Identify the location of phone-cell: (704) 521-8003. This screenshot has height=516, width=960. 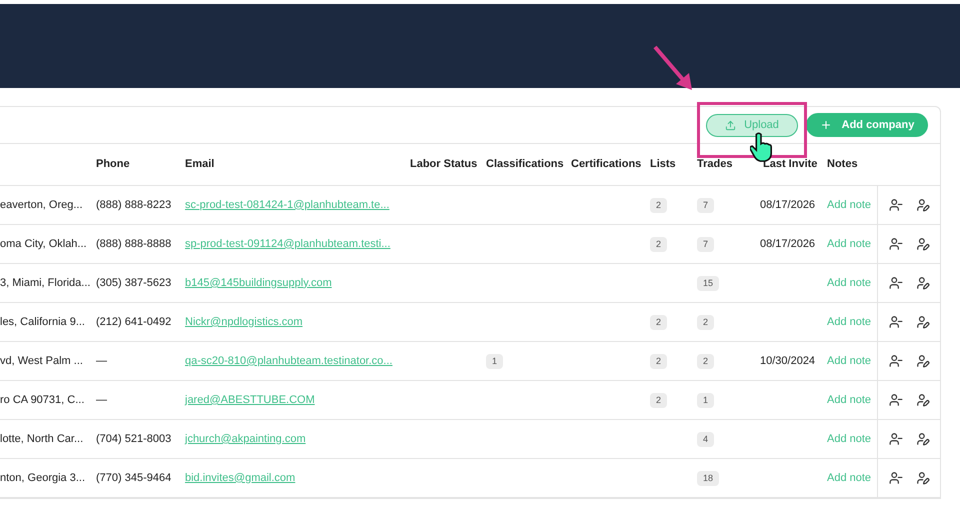
(134, 438).